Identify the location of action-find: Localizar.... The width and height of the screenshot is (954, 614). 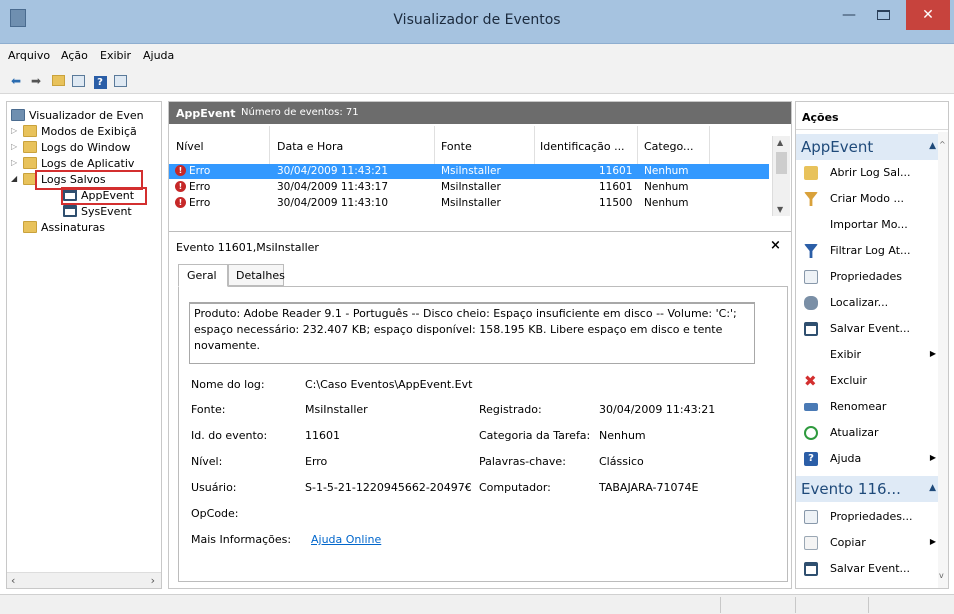
(869, 303).